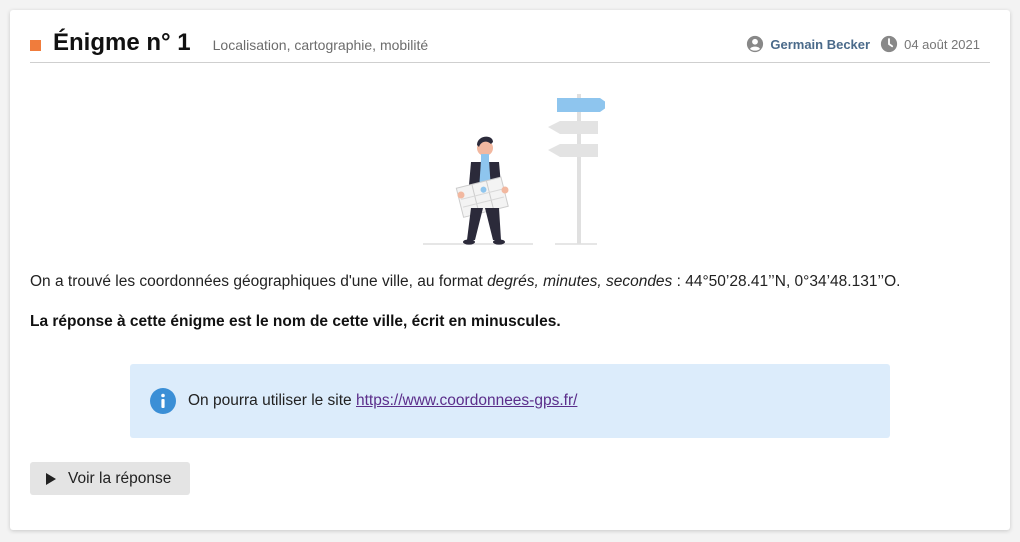 The height and width of the screenshot is (542, 1020). What do you see at coordinates (889, 44) in the screenshot?
I see `clock-icon` at bounding box center [889, 44].